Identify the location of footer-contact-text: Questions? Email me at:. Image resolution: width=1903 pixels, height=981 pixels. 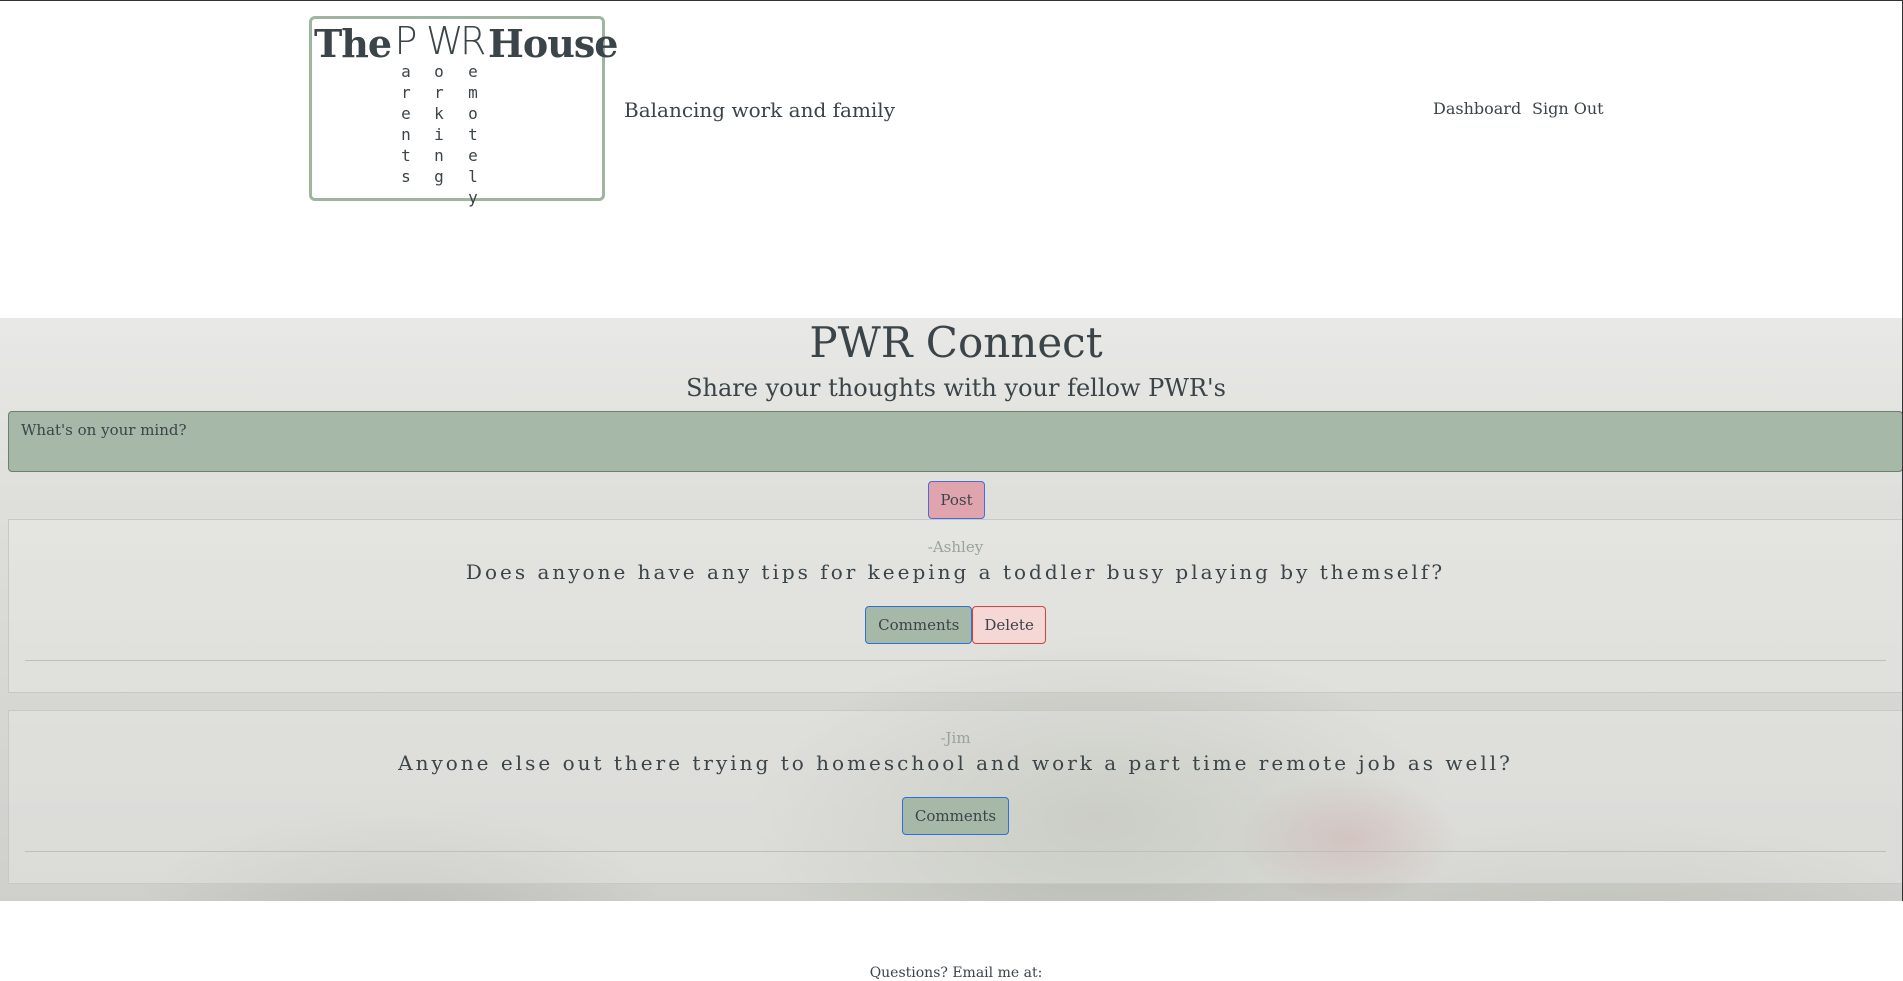
(956, 973).